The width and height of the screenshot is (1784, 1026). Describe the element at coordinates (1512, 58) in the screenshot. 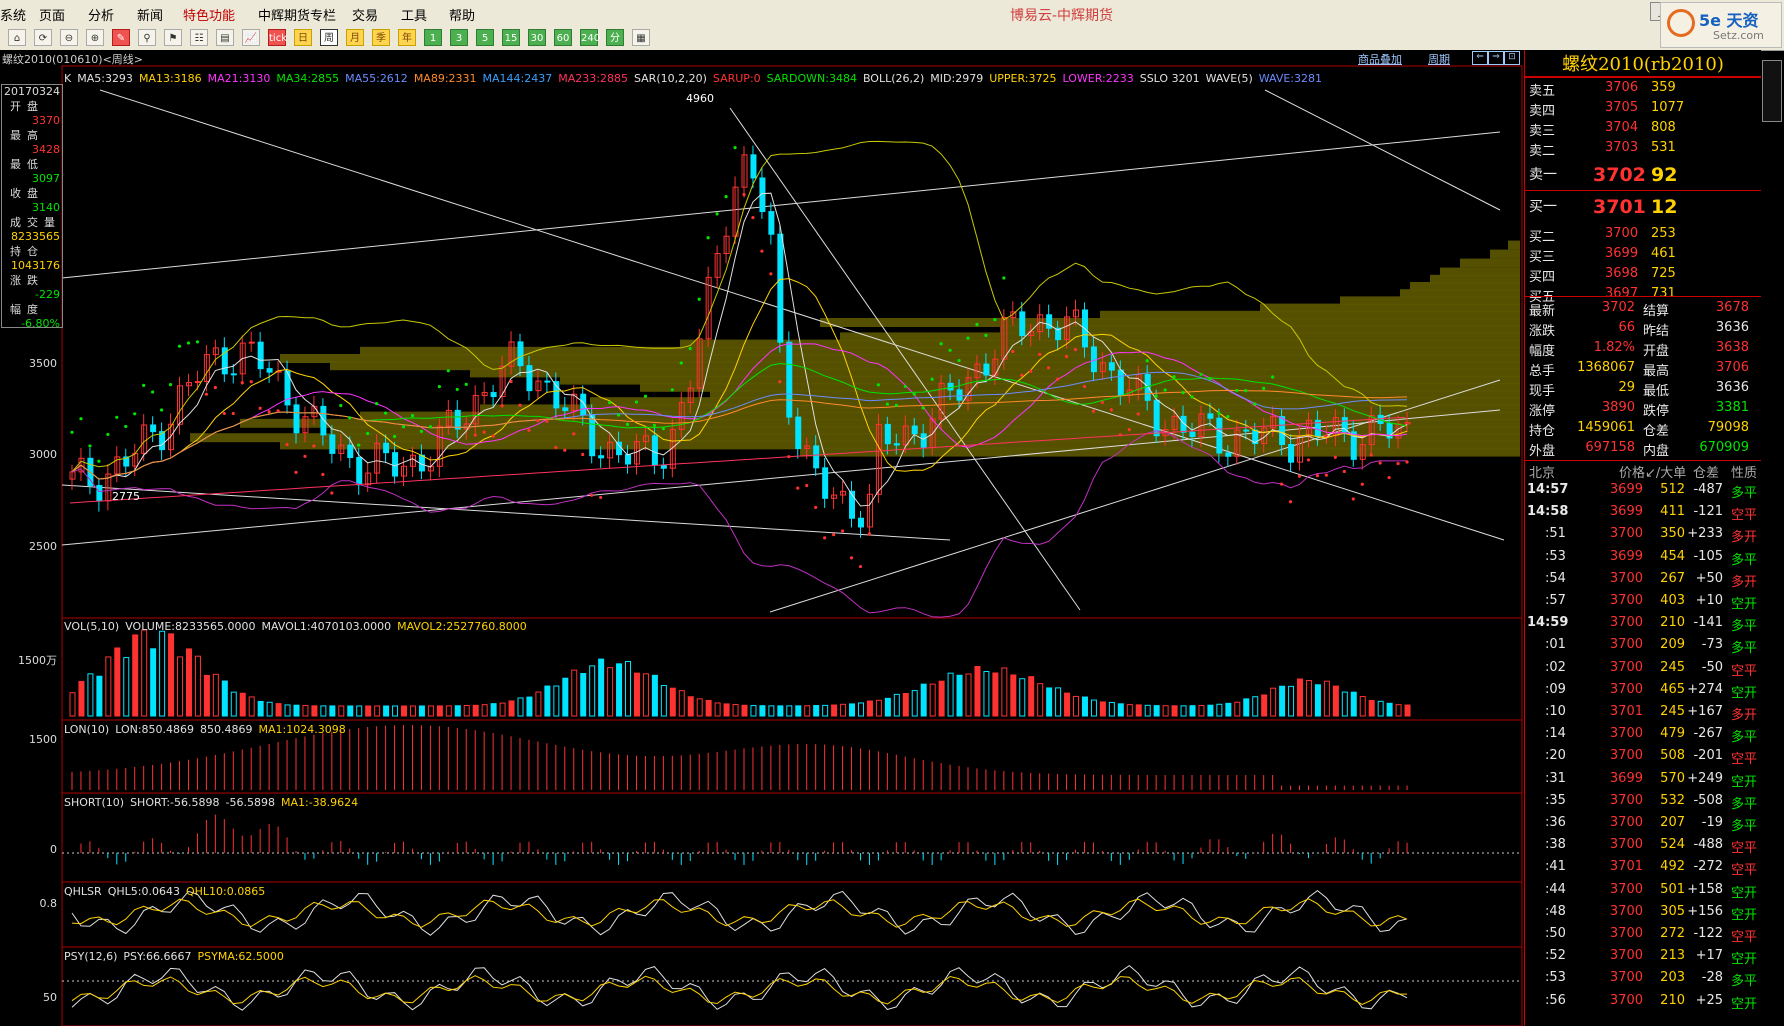

I see `zoom-icon: ⊡` at that location.